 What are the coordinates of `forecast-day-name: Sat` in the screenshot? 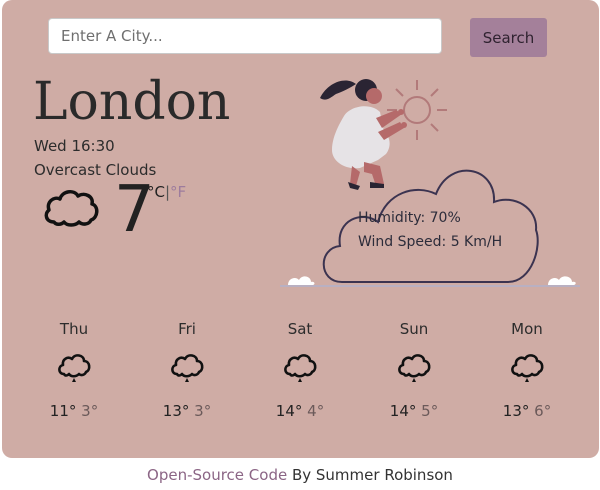 It's located at (300, 329).